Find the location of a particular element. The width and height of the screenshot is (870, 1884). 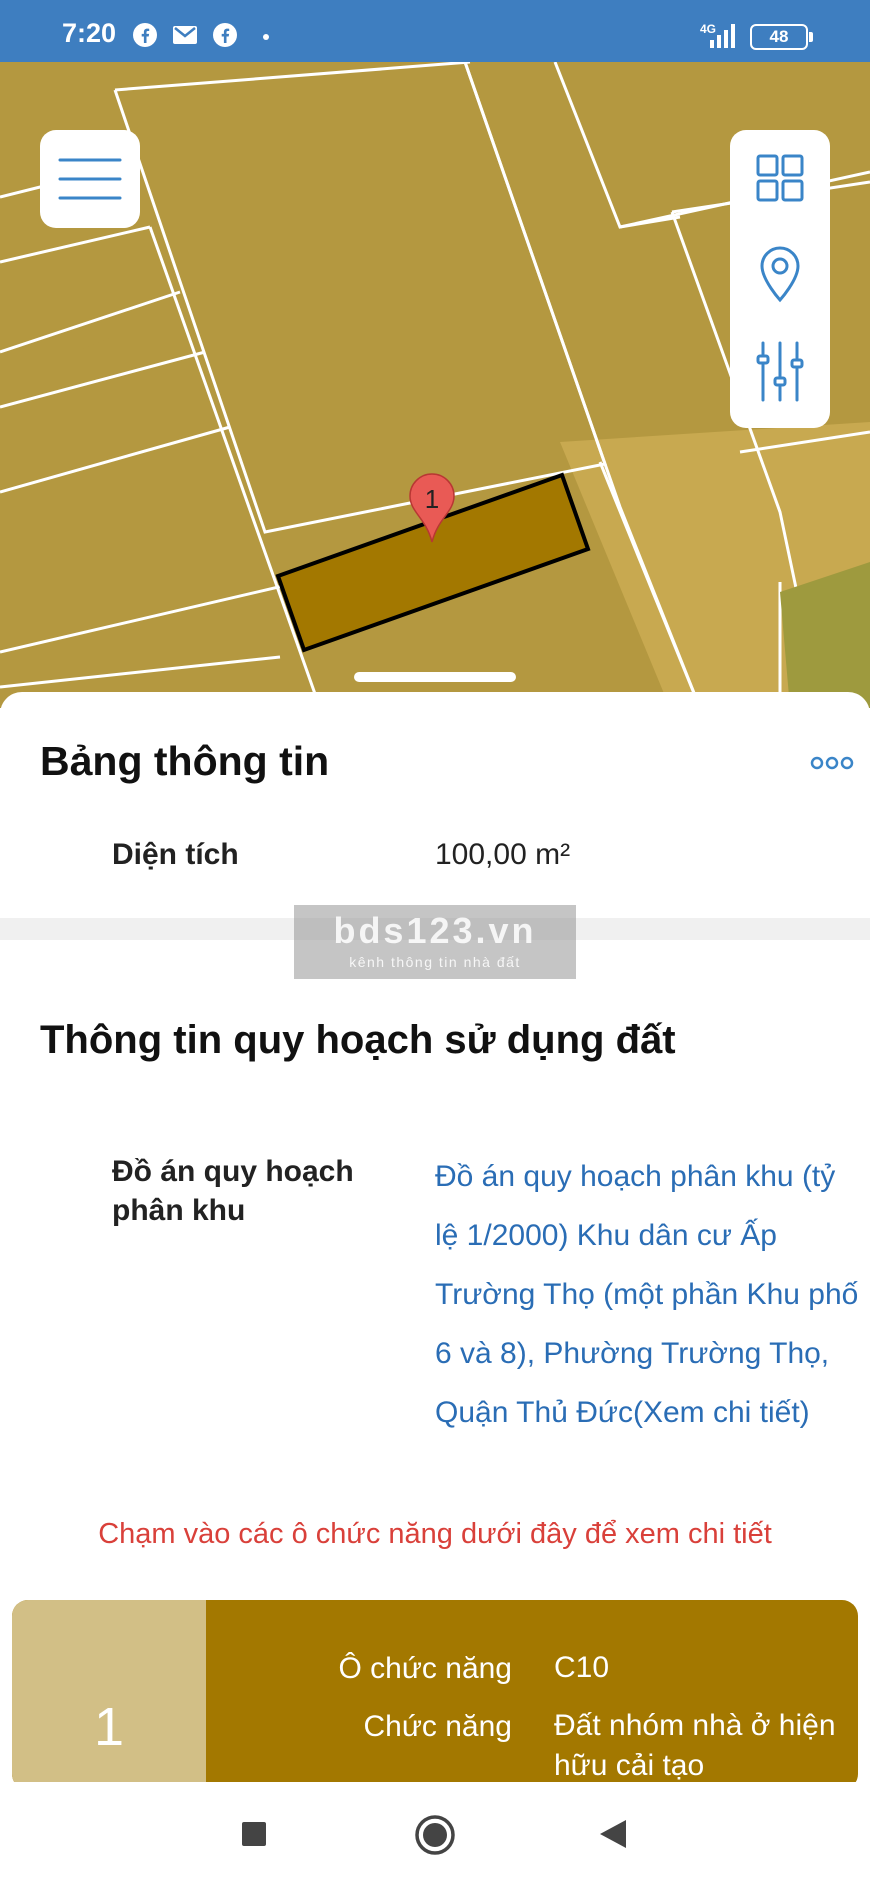

location-pin-icon is located at coordinates (780, 277).